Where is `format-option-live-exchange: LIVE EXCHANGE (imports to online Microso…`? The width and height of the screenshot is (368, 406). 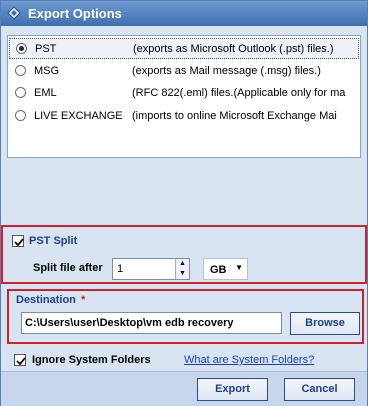
format-option-live-exchange: LIVE EXCHANGE (imports to online Microso… is located at coordinates (184, 116).